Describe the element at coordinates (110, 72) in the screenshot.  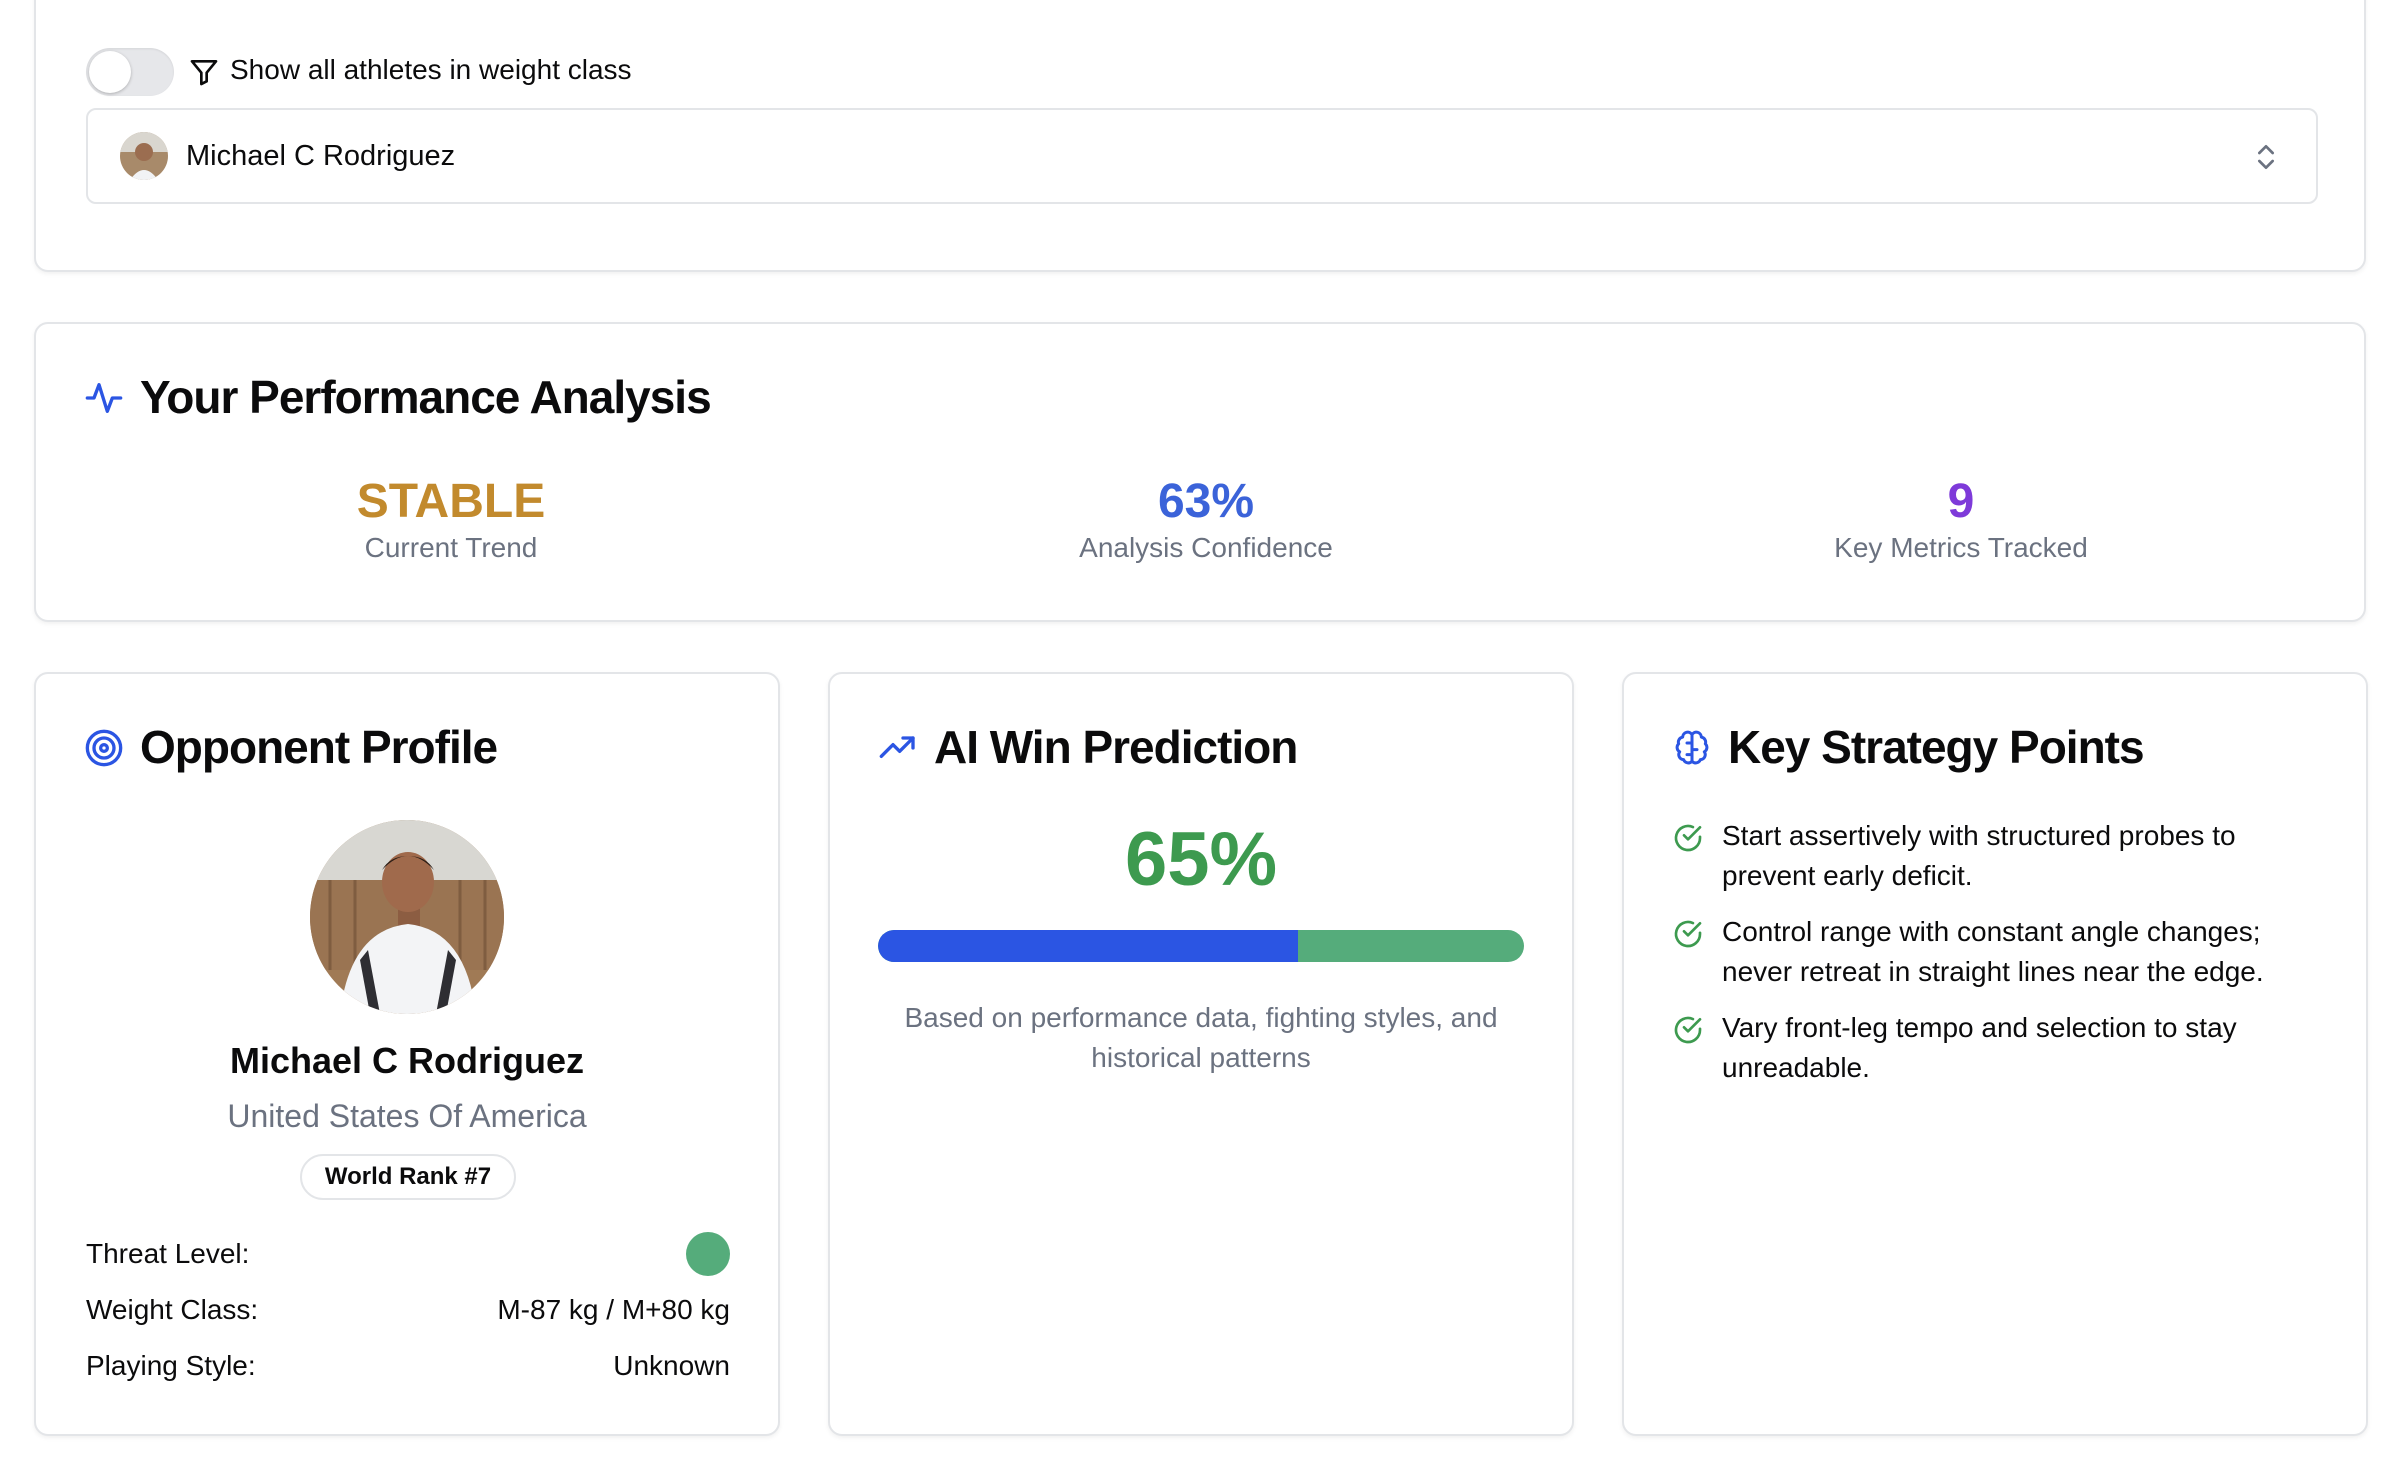
I see `toggle-knob` at that location.